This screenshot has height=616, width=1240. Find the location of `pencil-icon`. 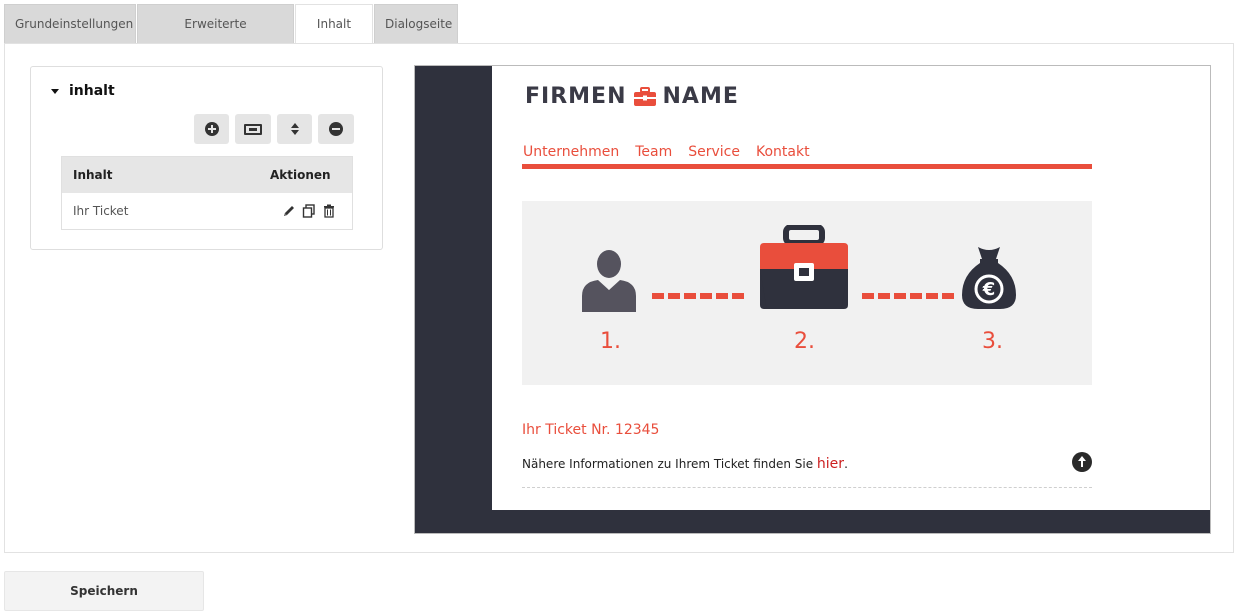

pencil-icon is located at coordinates (289, 211).